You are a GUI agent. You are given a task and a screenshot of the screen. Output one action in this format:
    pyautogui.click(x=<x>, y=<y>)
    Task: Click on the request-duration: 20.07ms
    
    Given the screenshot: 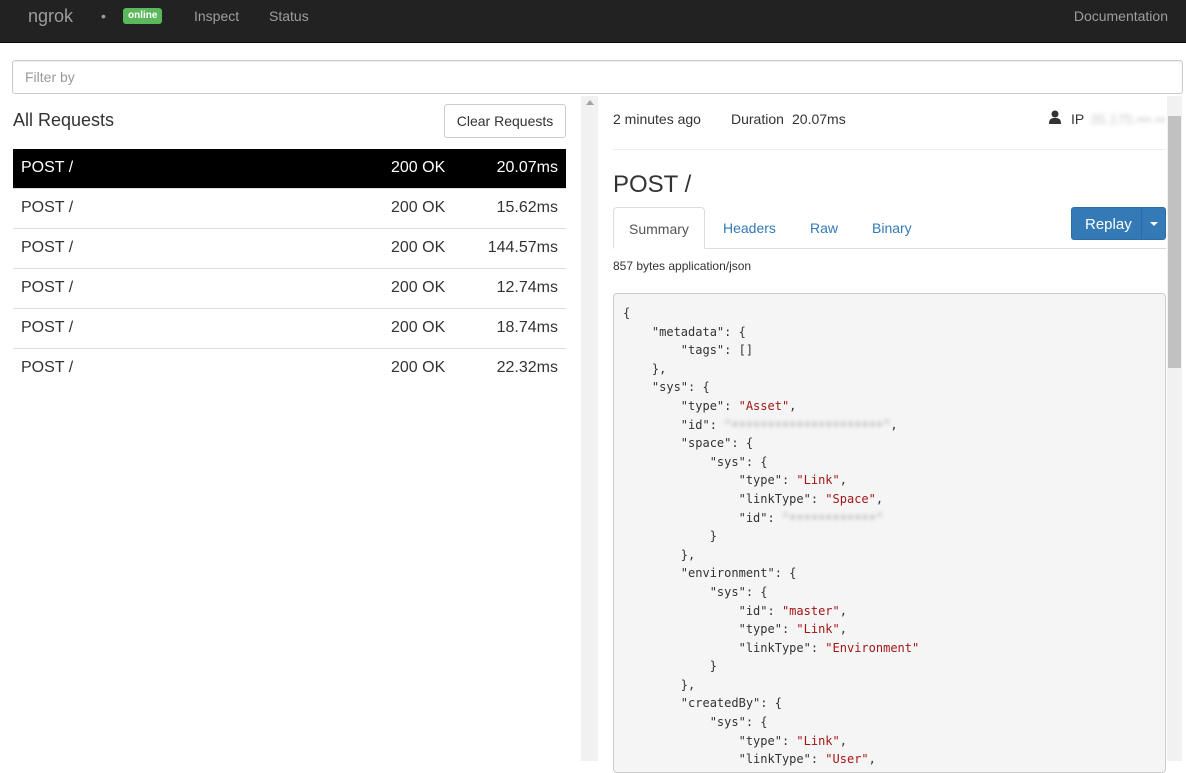 What is the action you would take?
    pyautogui.click(x=527, y=167)
    